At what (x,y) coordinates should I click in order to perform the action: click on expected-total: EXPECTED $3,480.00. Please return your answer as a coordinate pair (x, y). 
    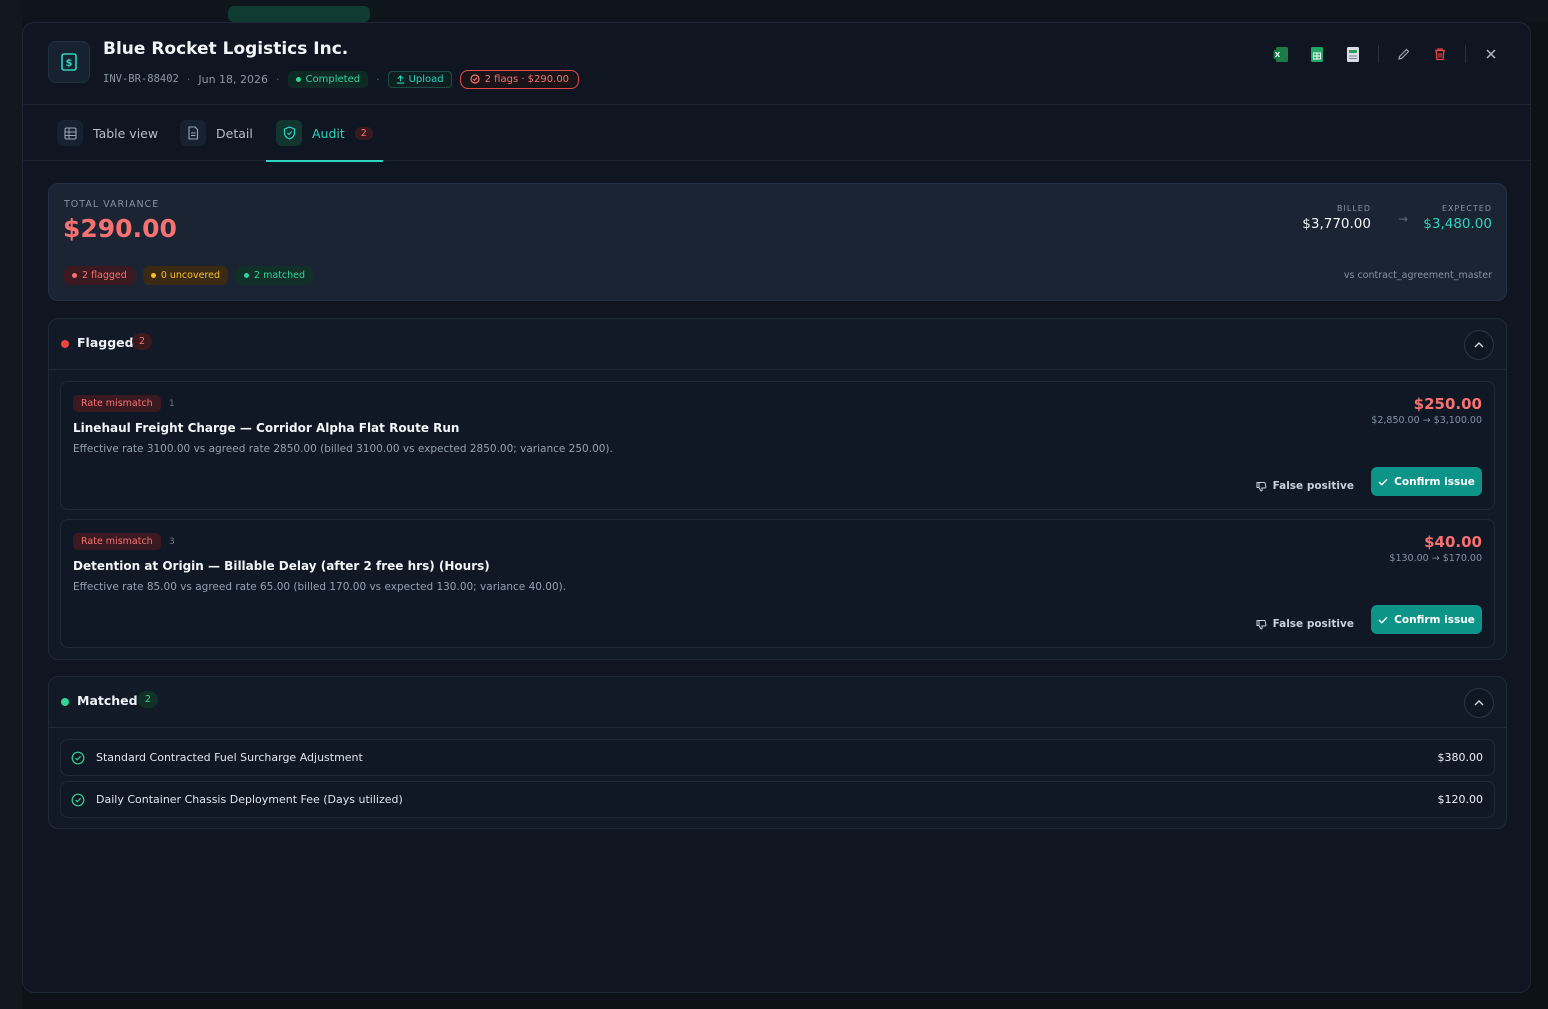
    Looking at the image, I should click on (1457, 218).